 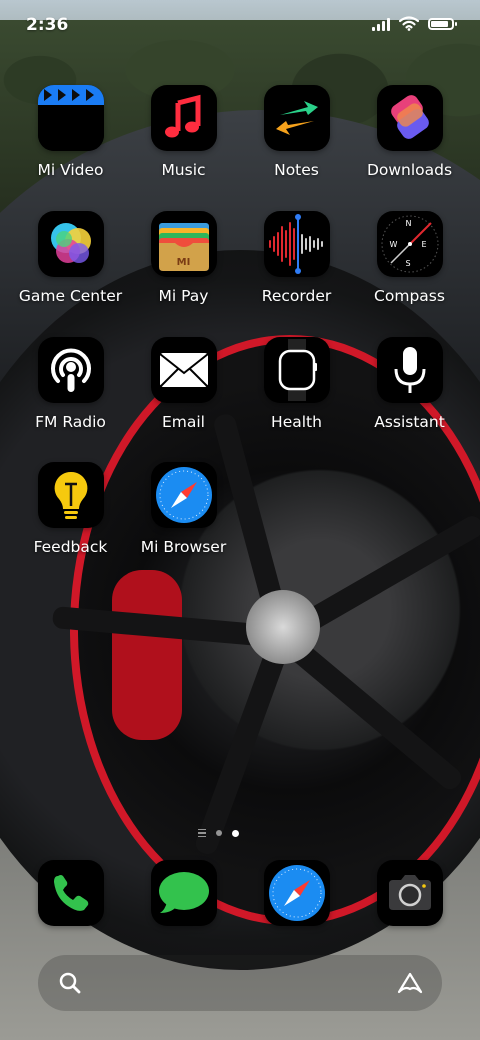 I want to click on compass-letter-e: E, so click(x=424, y=244).